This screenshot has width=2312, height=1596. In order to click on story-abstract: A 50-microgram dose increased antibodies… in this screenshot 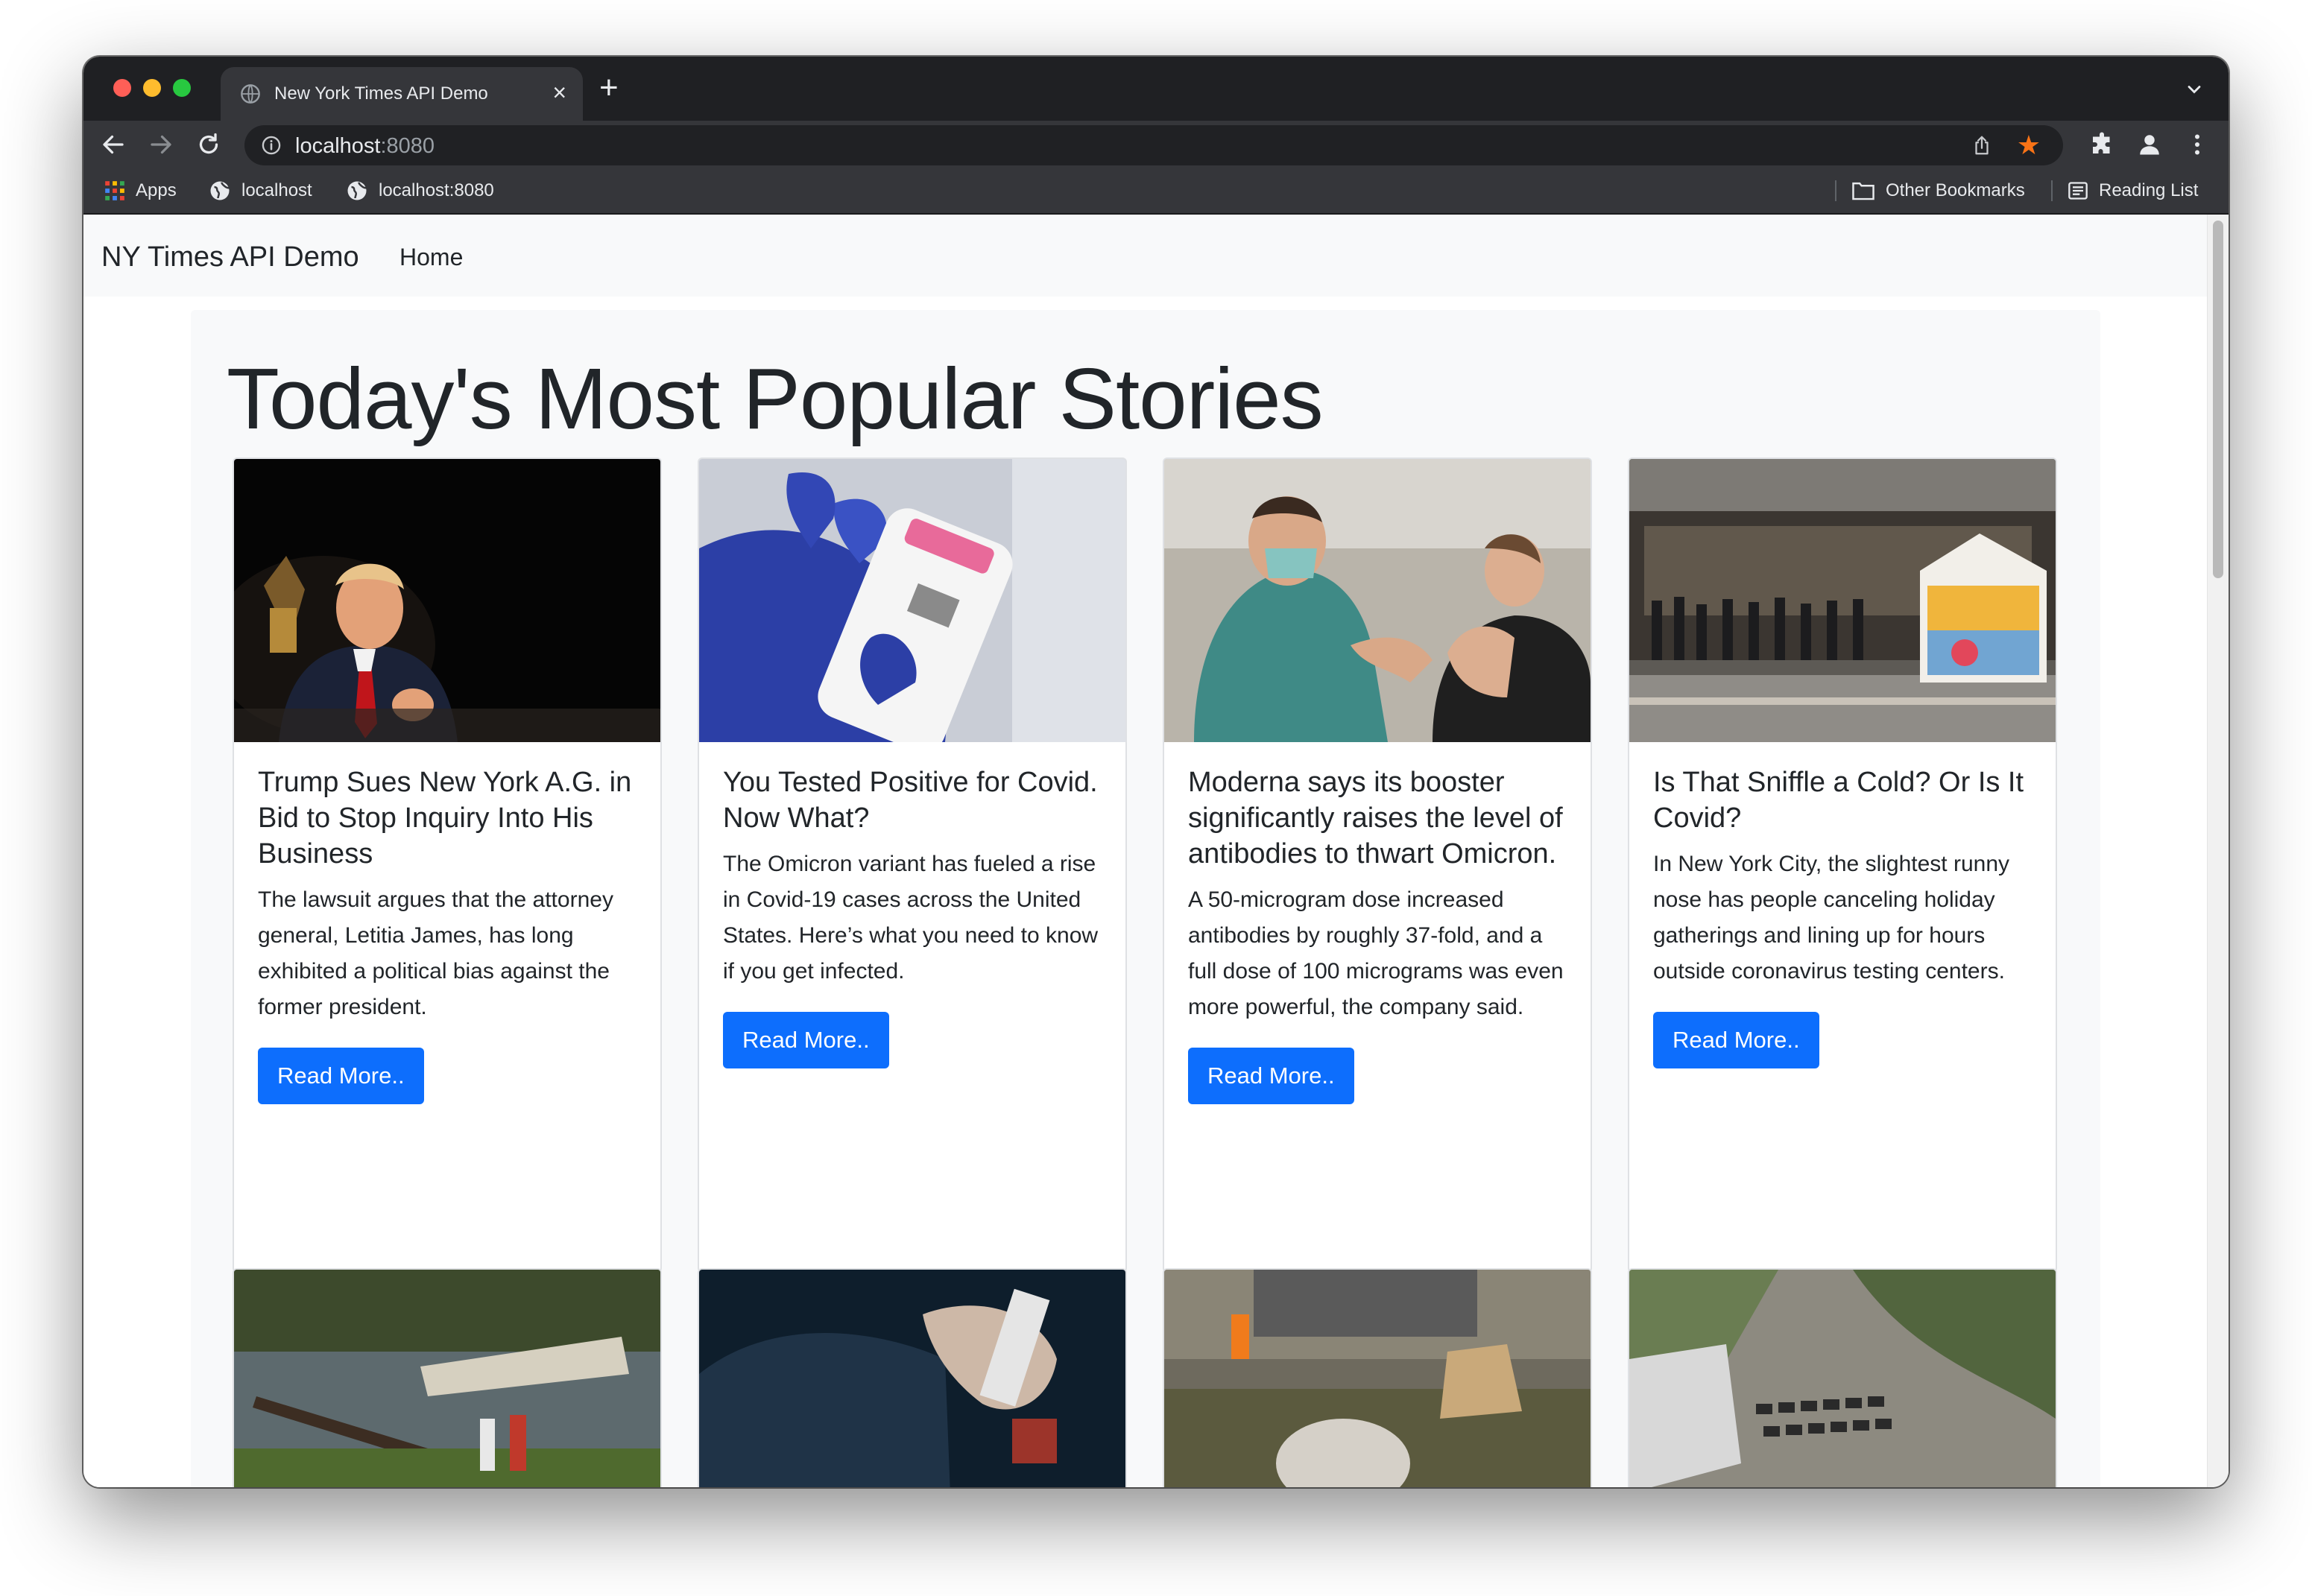, I will do `click(1376, 953)`.